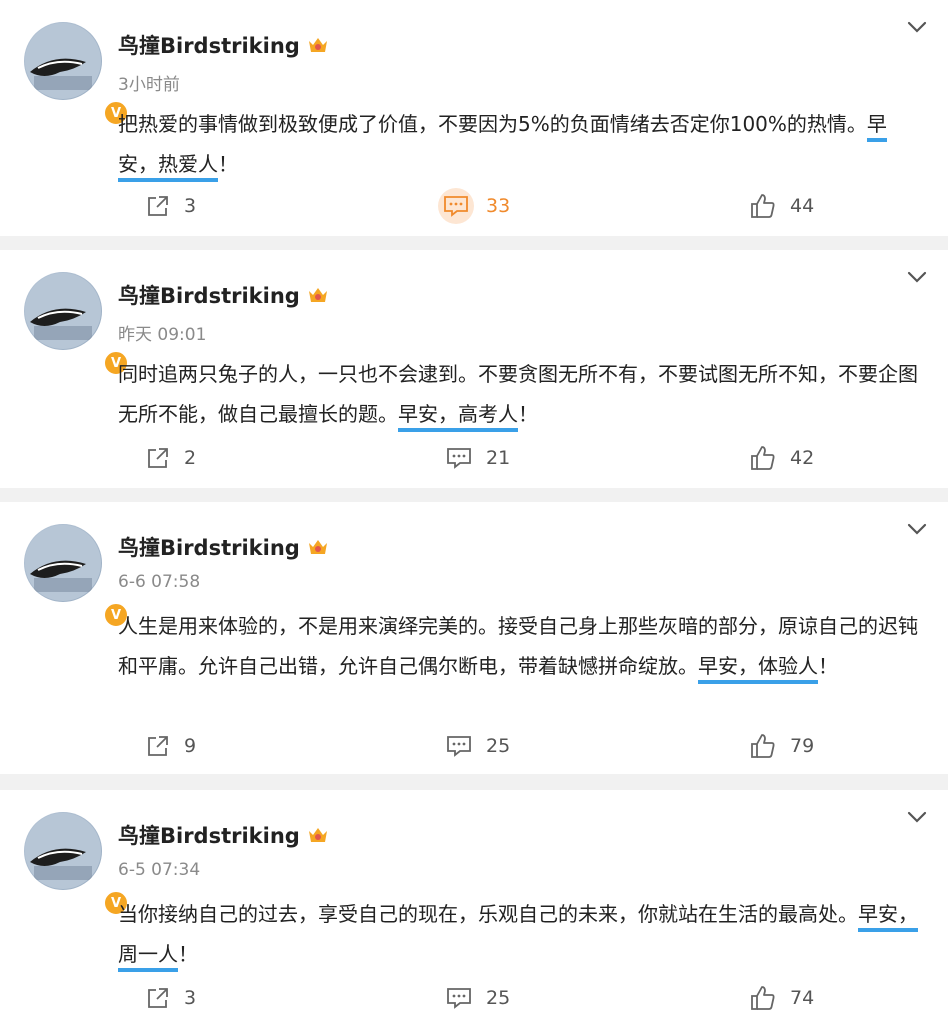  I want to click on post-time: 3小时前, so click(149, 85).